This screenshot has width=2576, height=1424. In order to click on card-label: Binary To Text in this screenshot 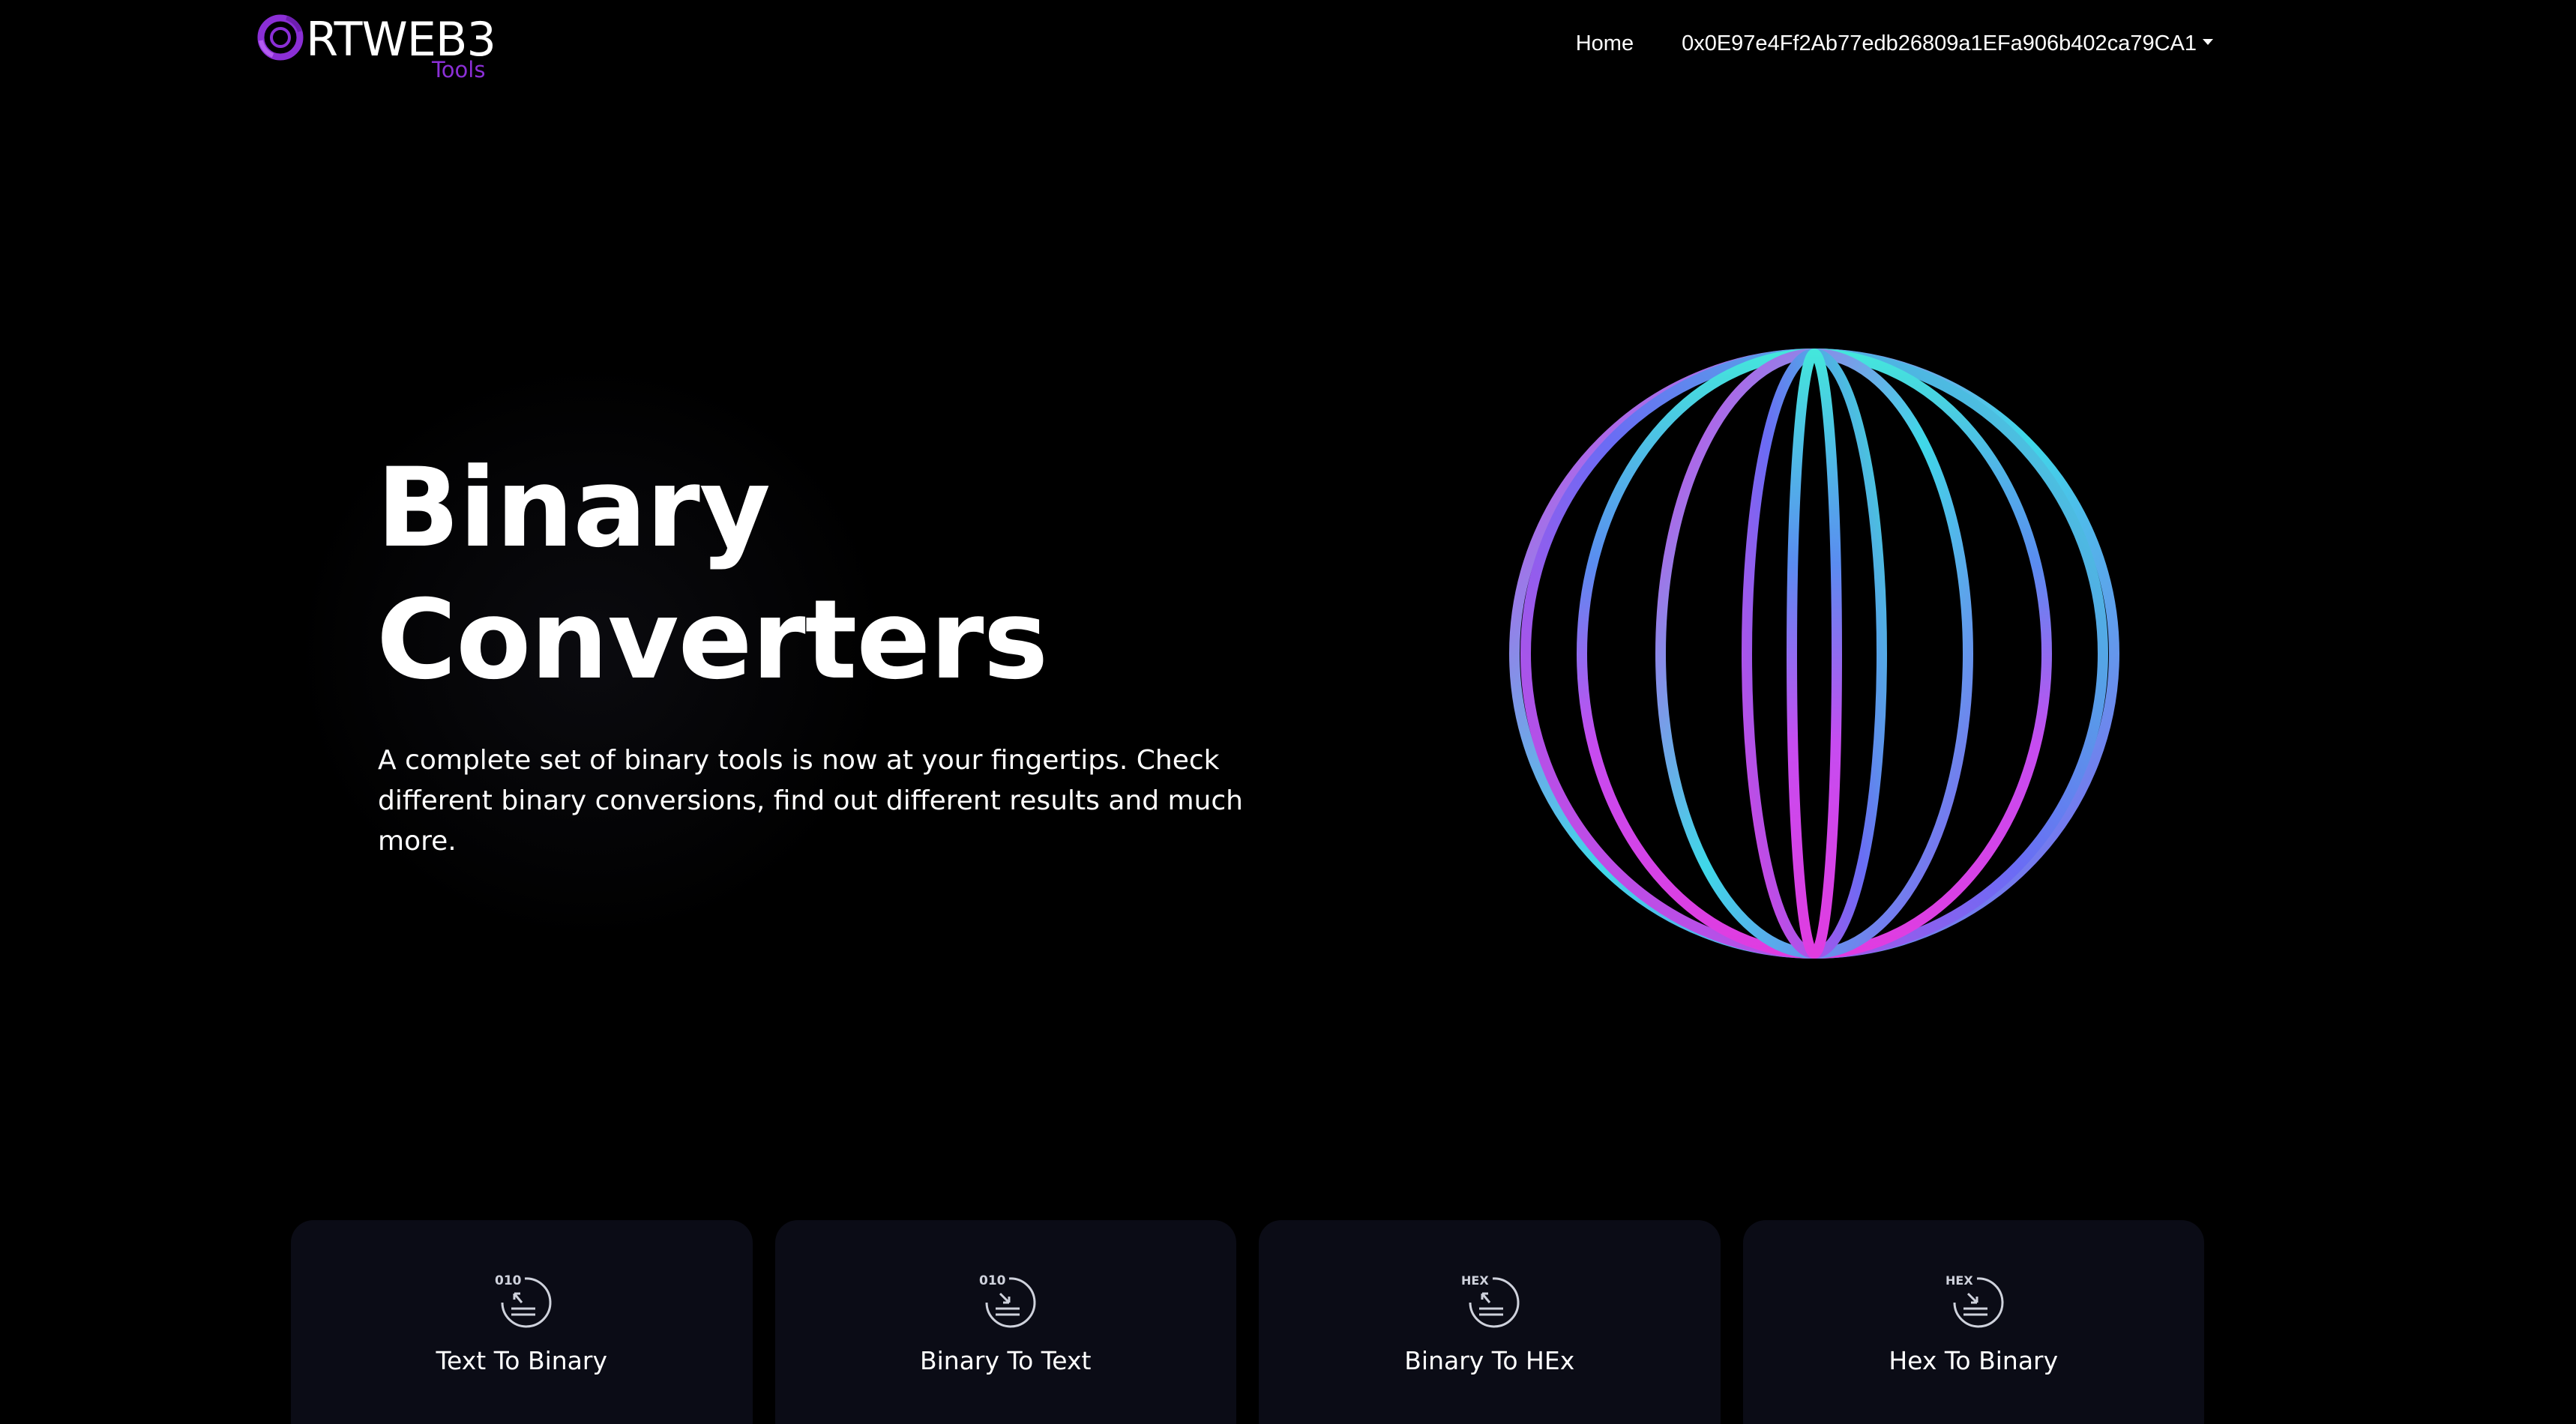, I will do `click(1006, 1360)`.